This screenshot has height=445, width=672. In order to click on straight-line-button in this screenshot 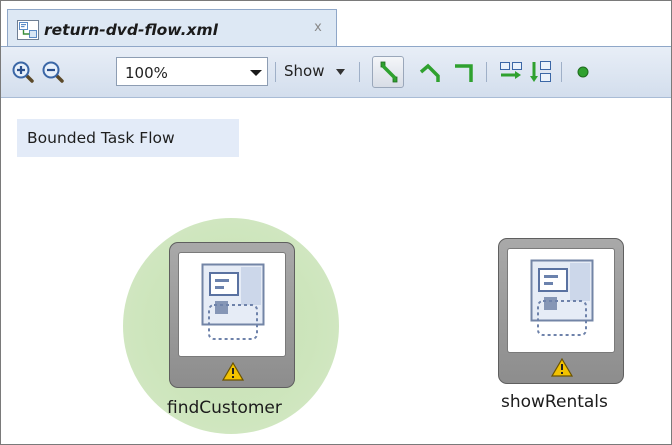, I will do `click(388, 72)`.